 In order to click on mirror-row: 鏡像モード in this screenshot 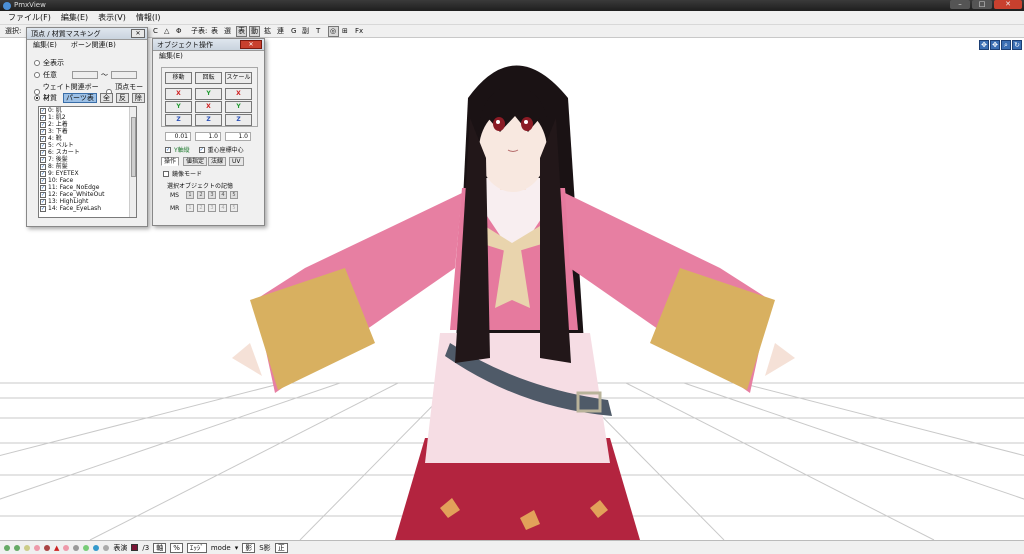, I will do `click(182, 173)`.